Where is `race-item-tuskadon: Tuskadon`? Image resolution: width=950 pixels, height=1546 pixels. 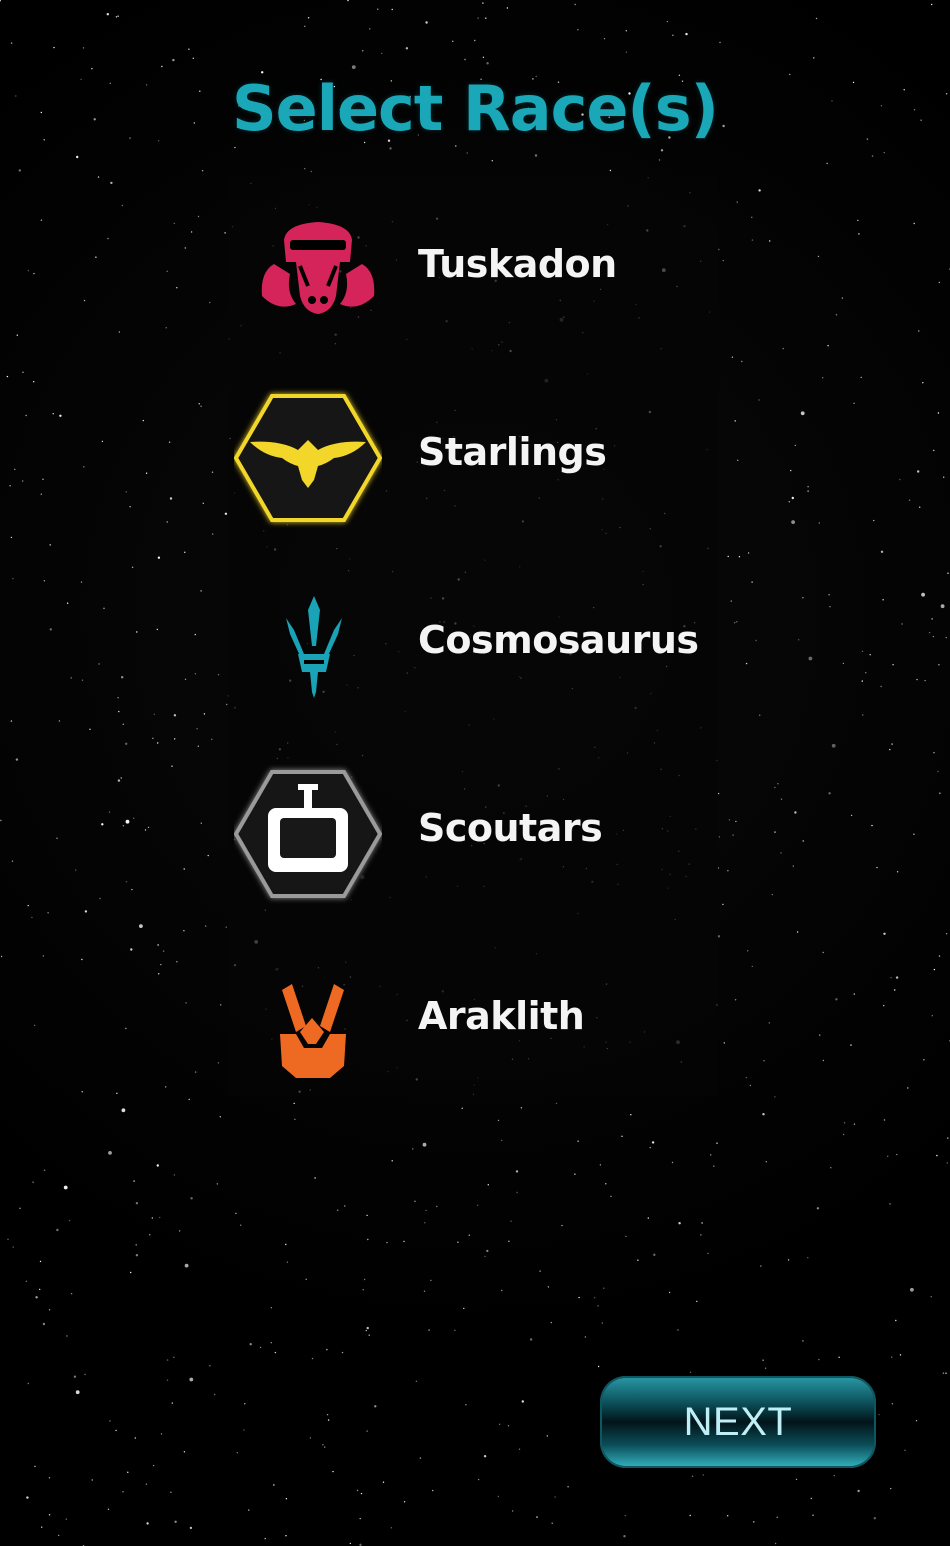
race-item-tuskadon: Tuskadon is located at coordinates (473, 270).